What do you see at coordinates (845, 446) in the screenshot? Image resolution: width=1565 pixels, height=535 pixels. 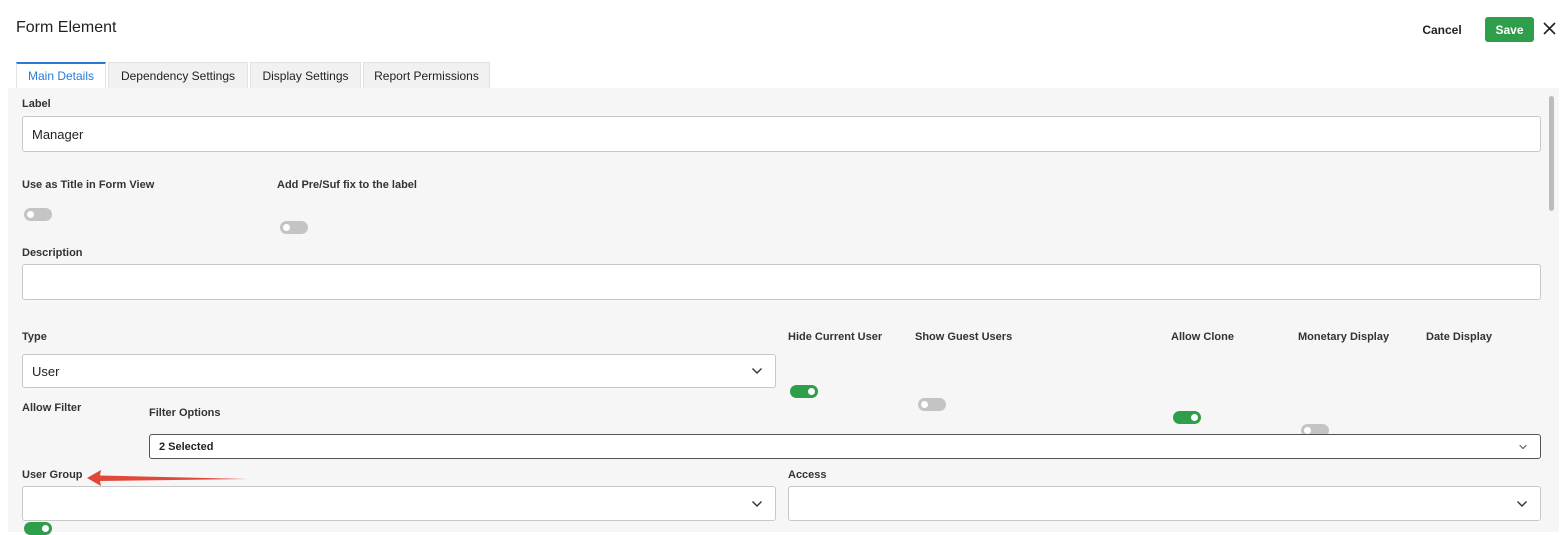 I see `filter-options-select: 2 Selected` at bounding box center [845, 446].